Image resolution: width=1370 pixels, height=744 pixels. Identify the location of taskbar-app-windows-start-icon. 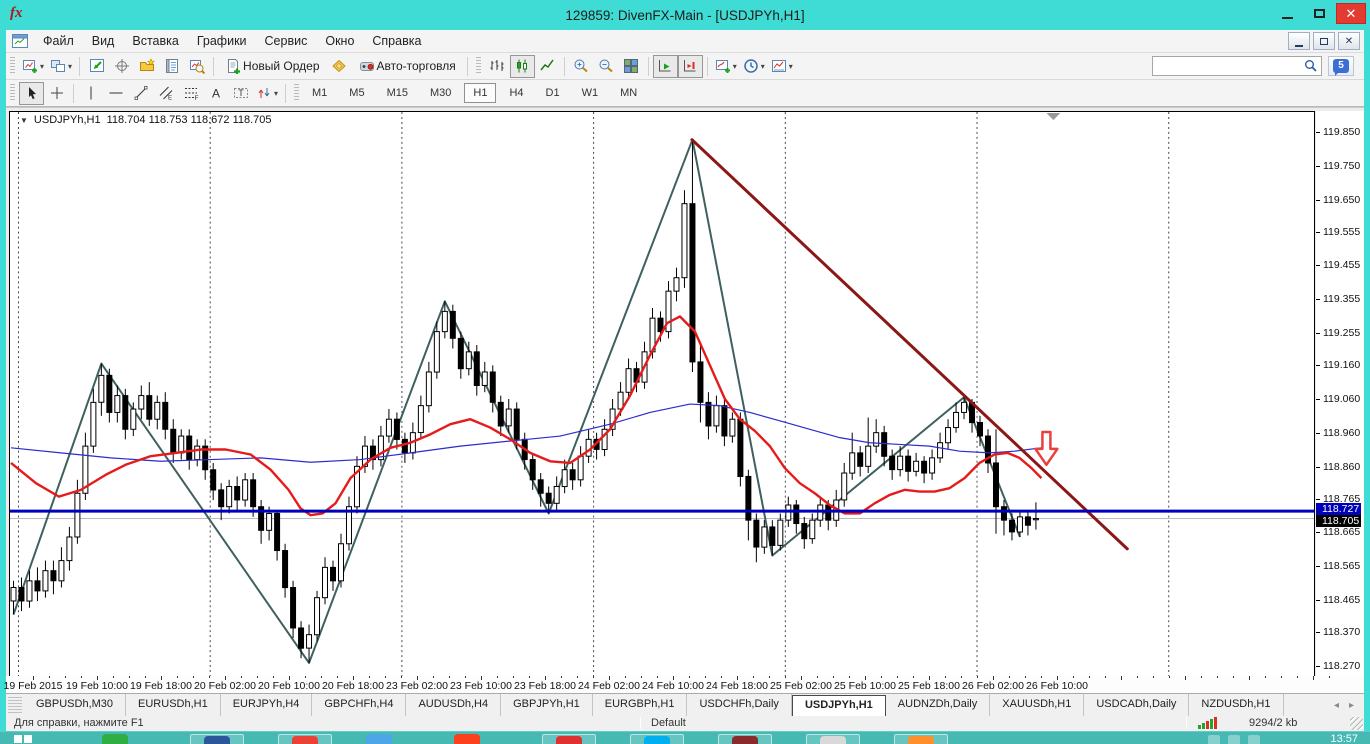
(23, 739).